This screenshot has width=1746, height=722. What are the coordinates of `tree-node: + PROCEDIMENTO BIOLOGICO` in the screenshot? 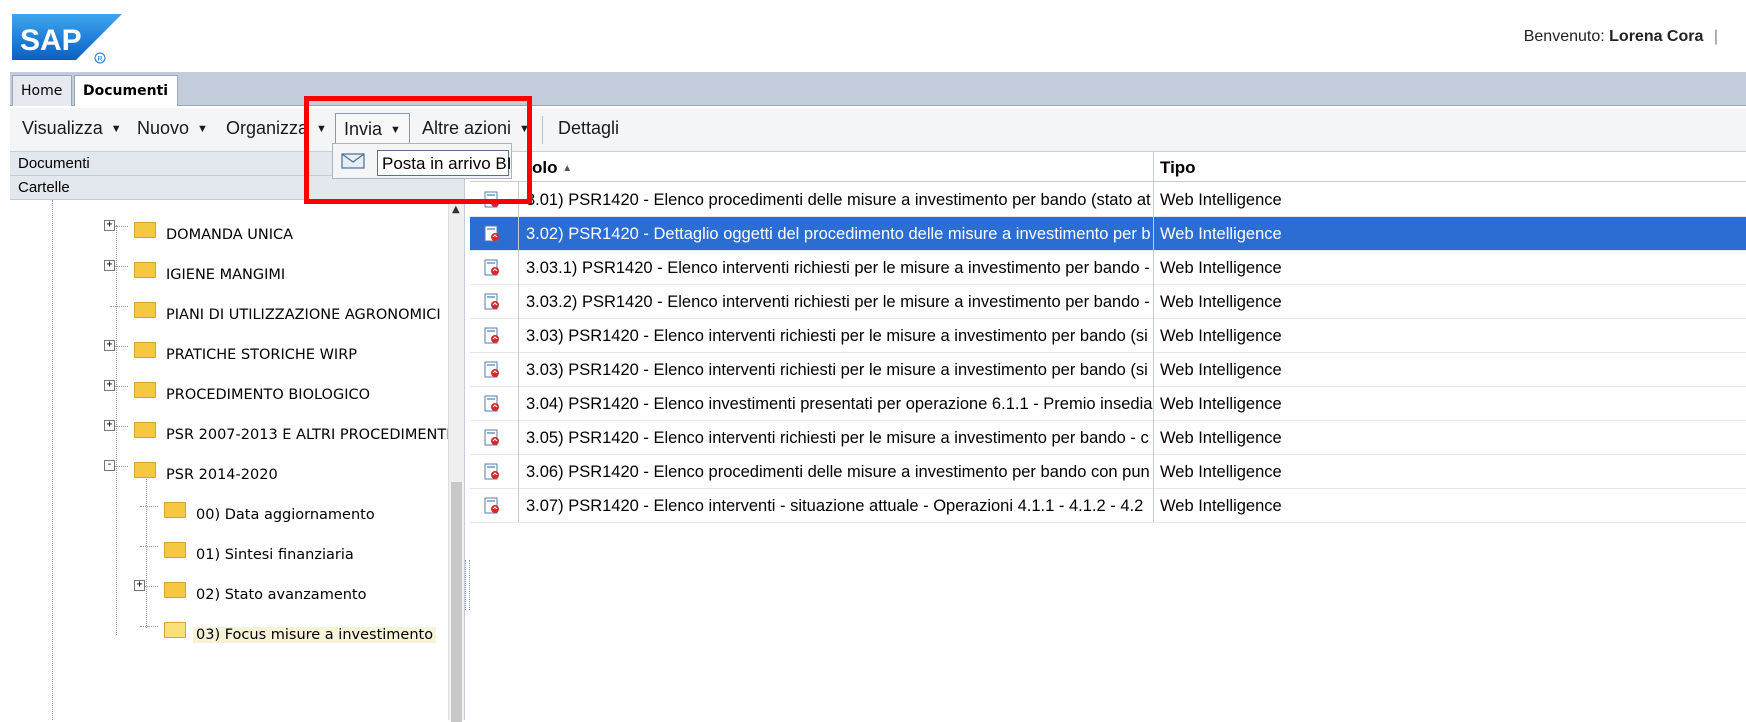 It's located at (274, 391).